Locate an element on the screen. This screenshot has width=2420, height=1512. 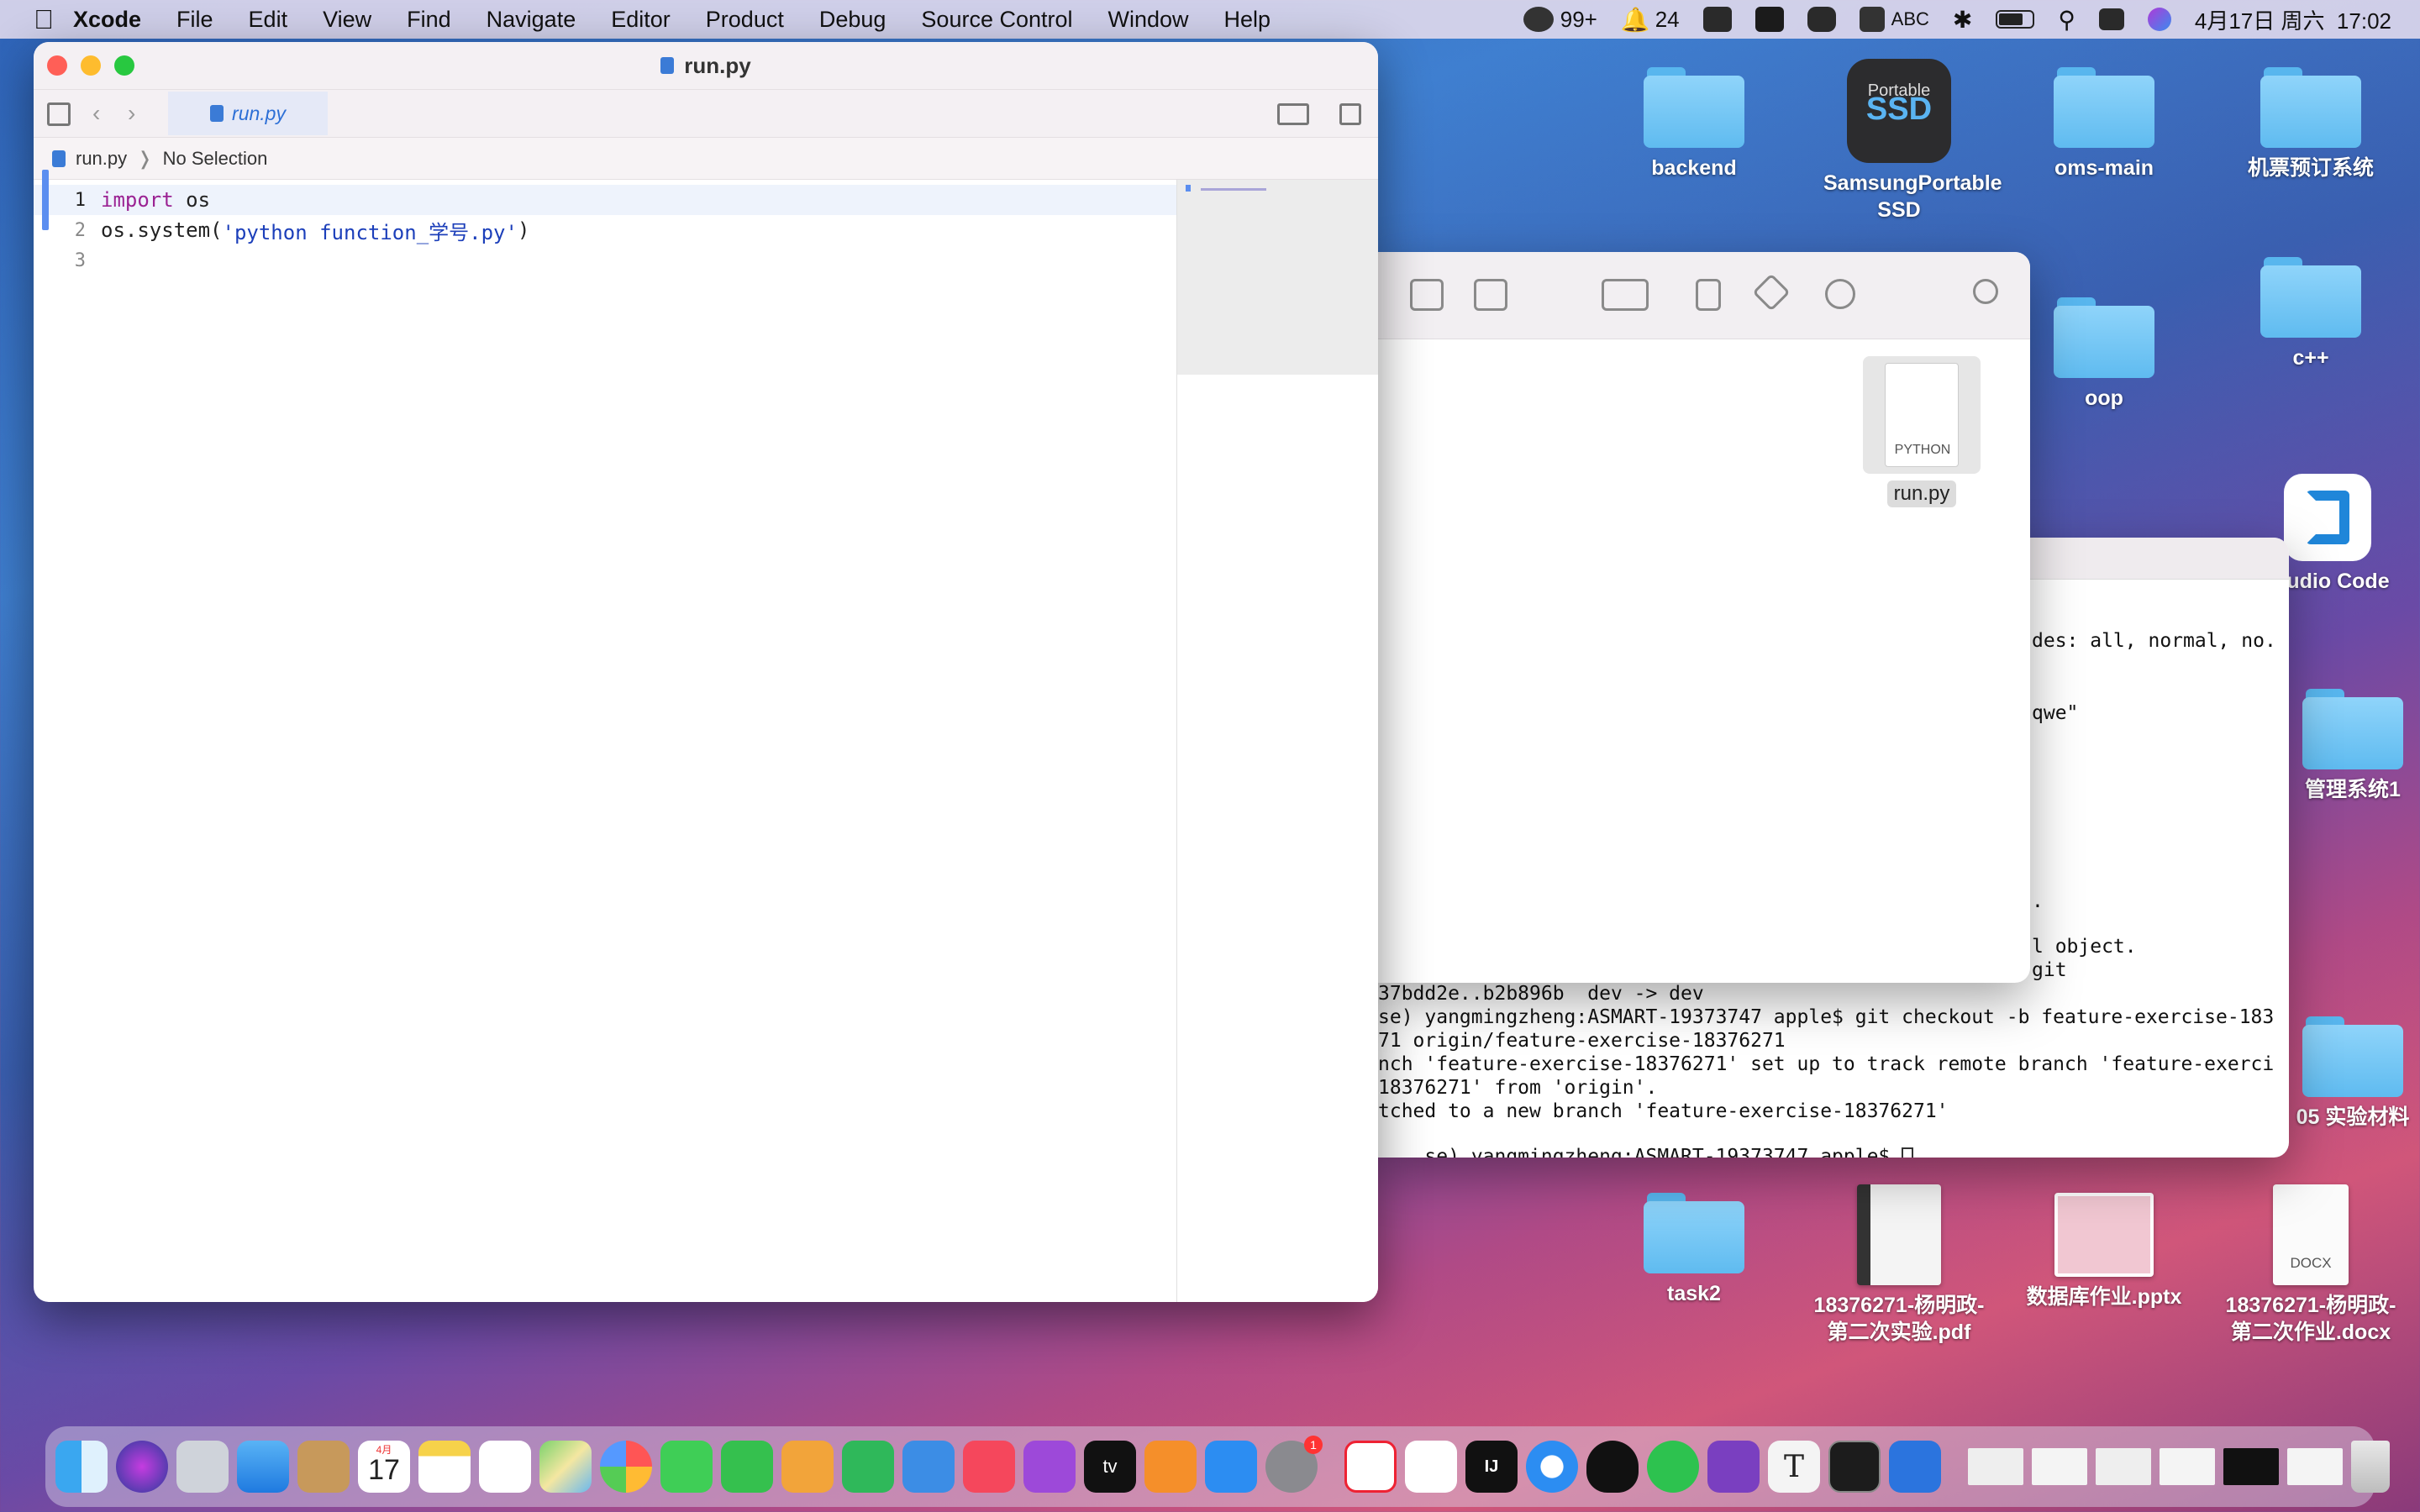
xcode-titlebar: run.py is located at coordinates (706, 65).